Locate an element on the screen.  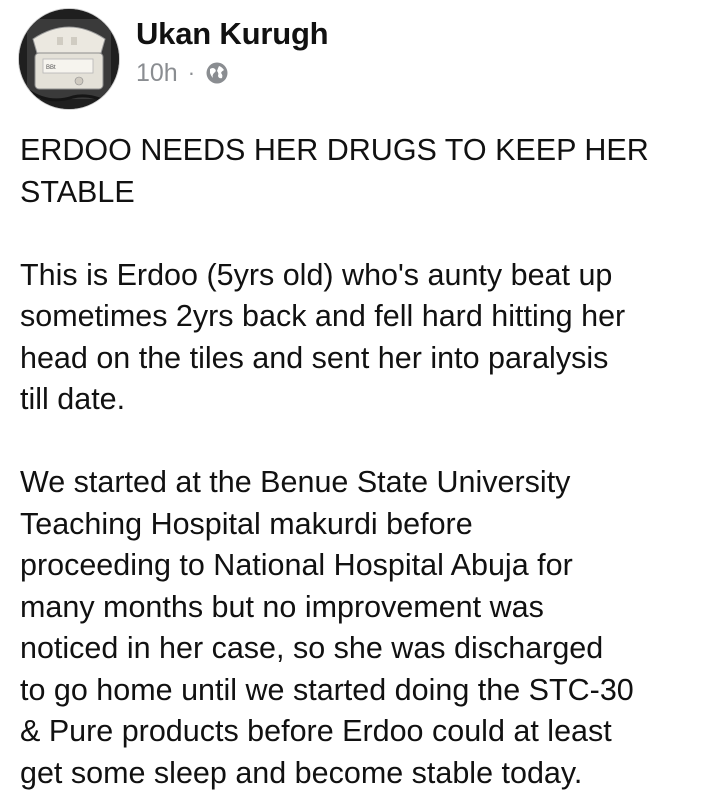
post-timestamp: 10h is located at coordinates (157, 73).